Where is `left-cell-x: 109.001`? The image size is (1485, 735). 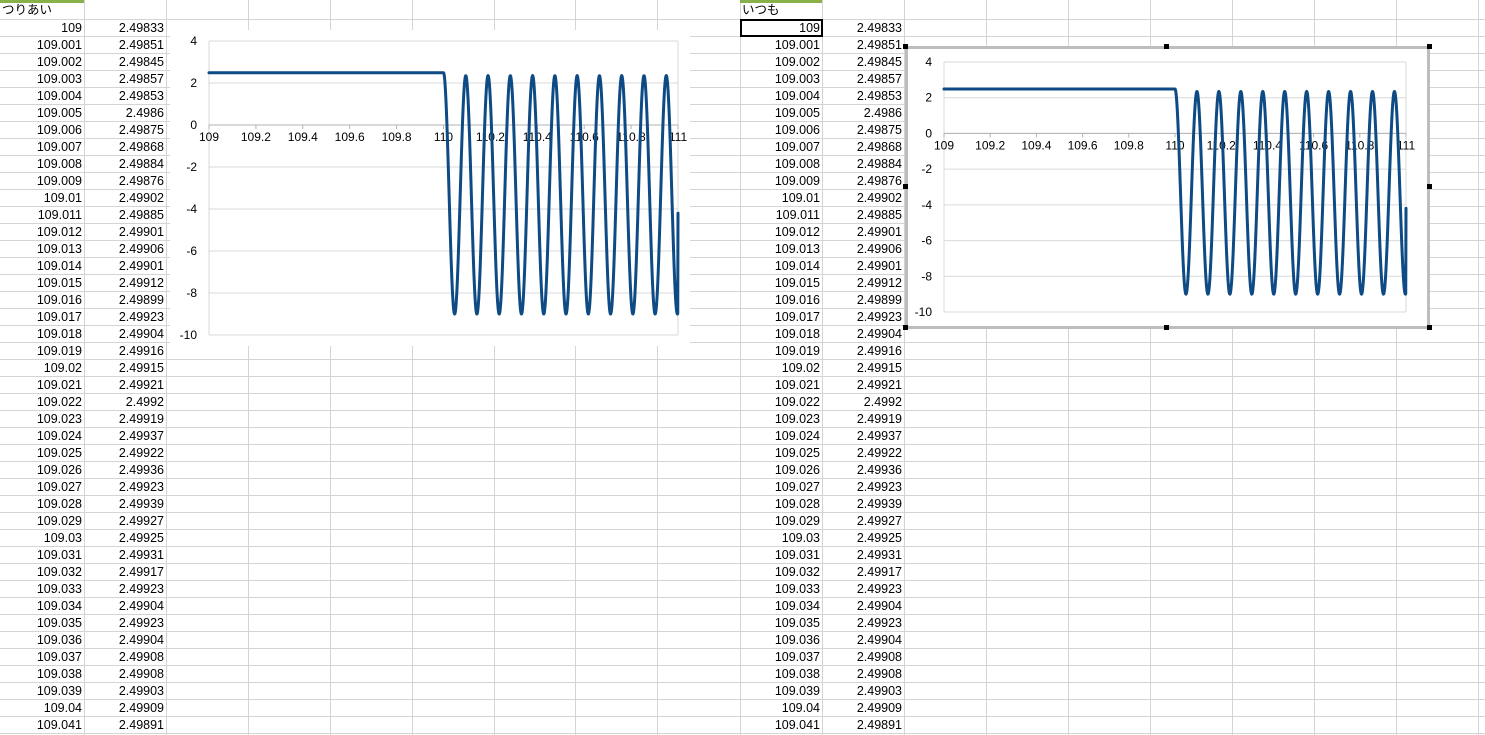 left-cell-x: 109.001 is located at coordinates (42, 45).